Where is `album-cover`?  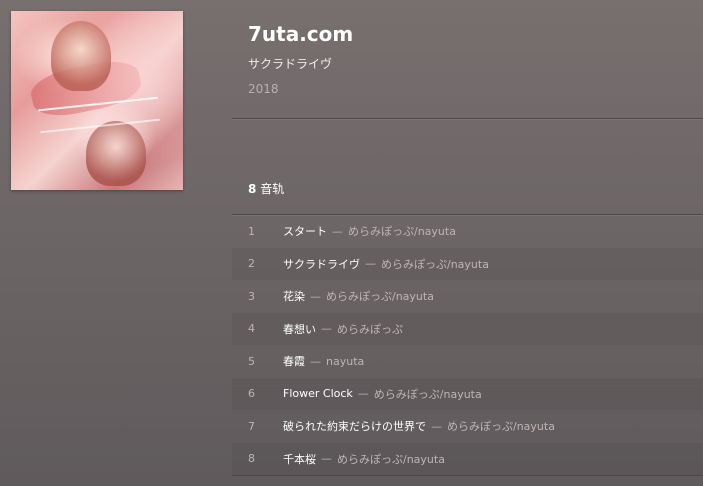
album-cover is located at coordinates (97, 100).